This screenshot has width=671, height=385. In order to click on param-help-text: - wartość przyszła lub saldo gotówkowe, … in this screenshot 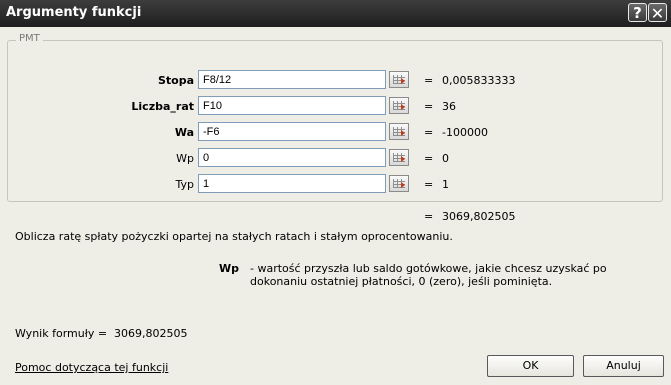, I will do `click(428, 275)`.